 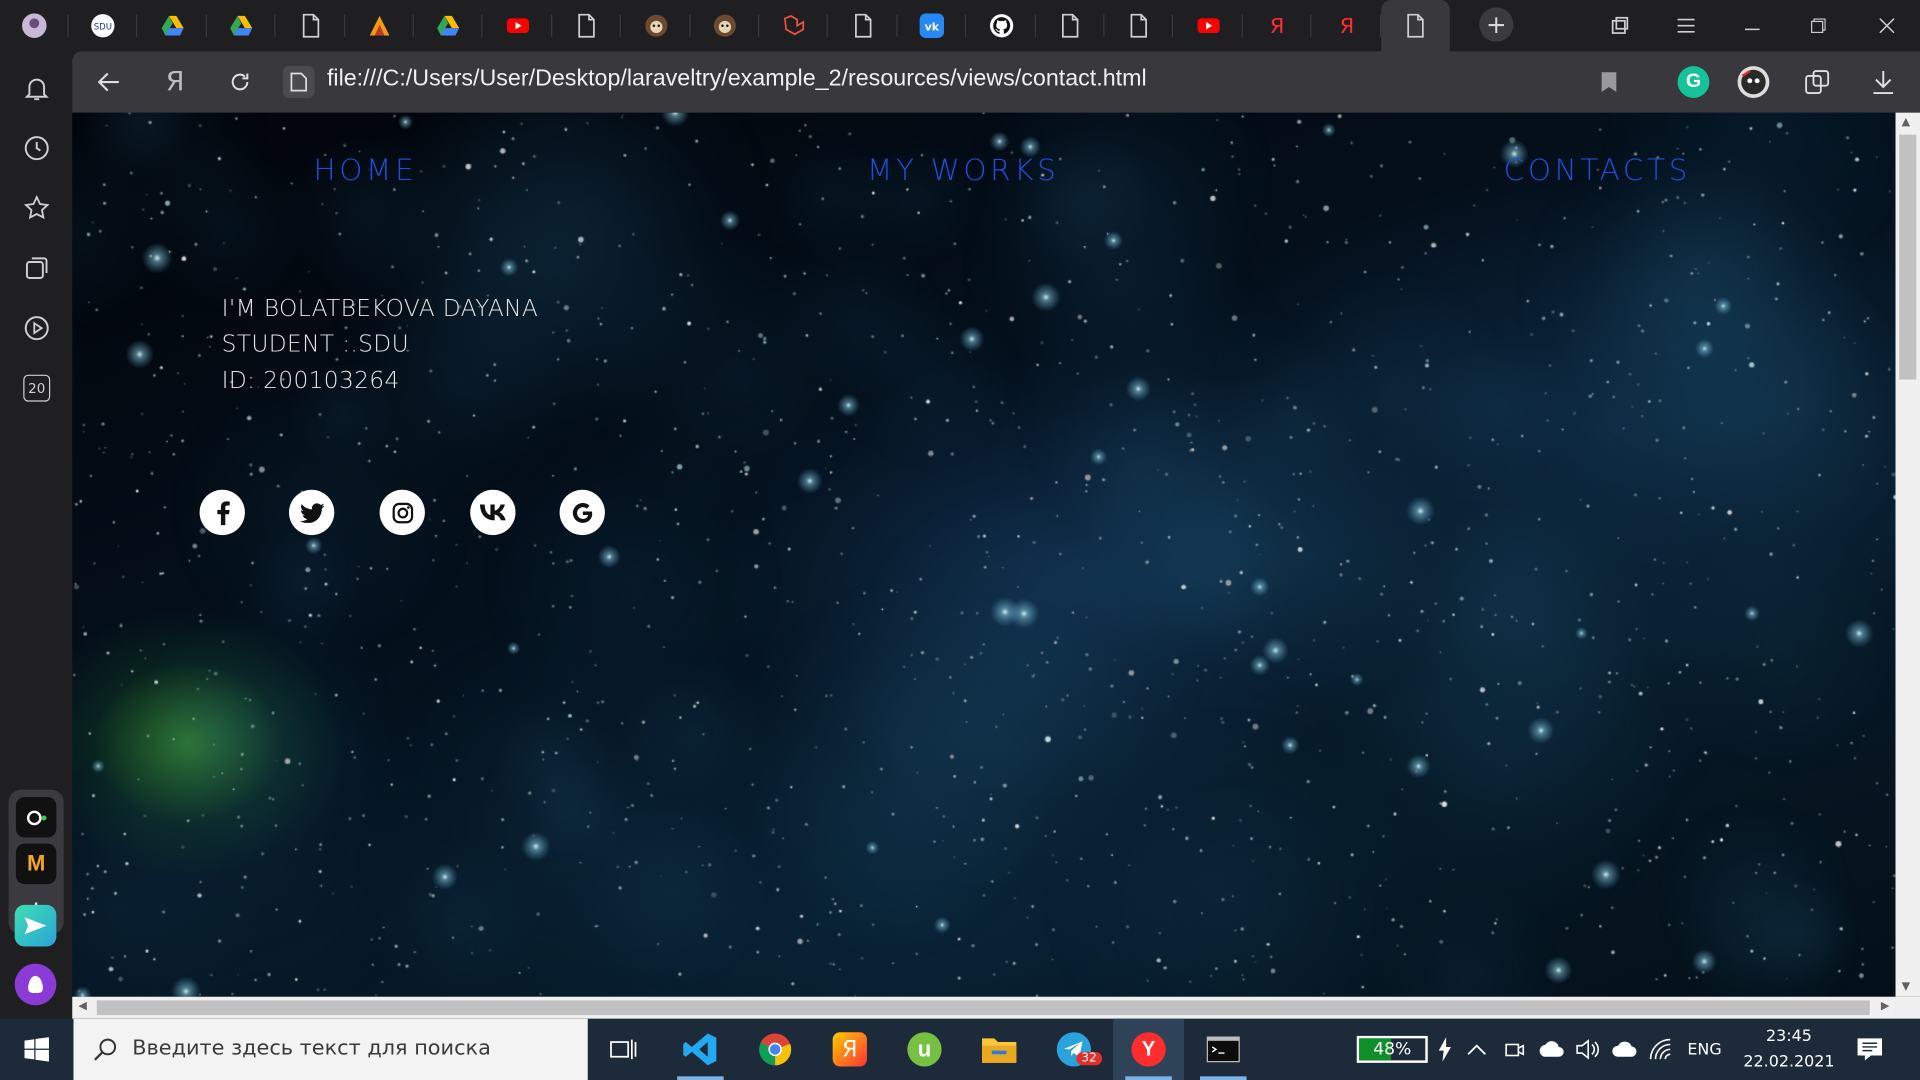 I want to click on menu-button, so click(x=1686, y=25).